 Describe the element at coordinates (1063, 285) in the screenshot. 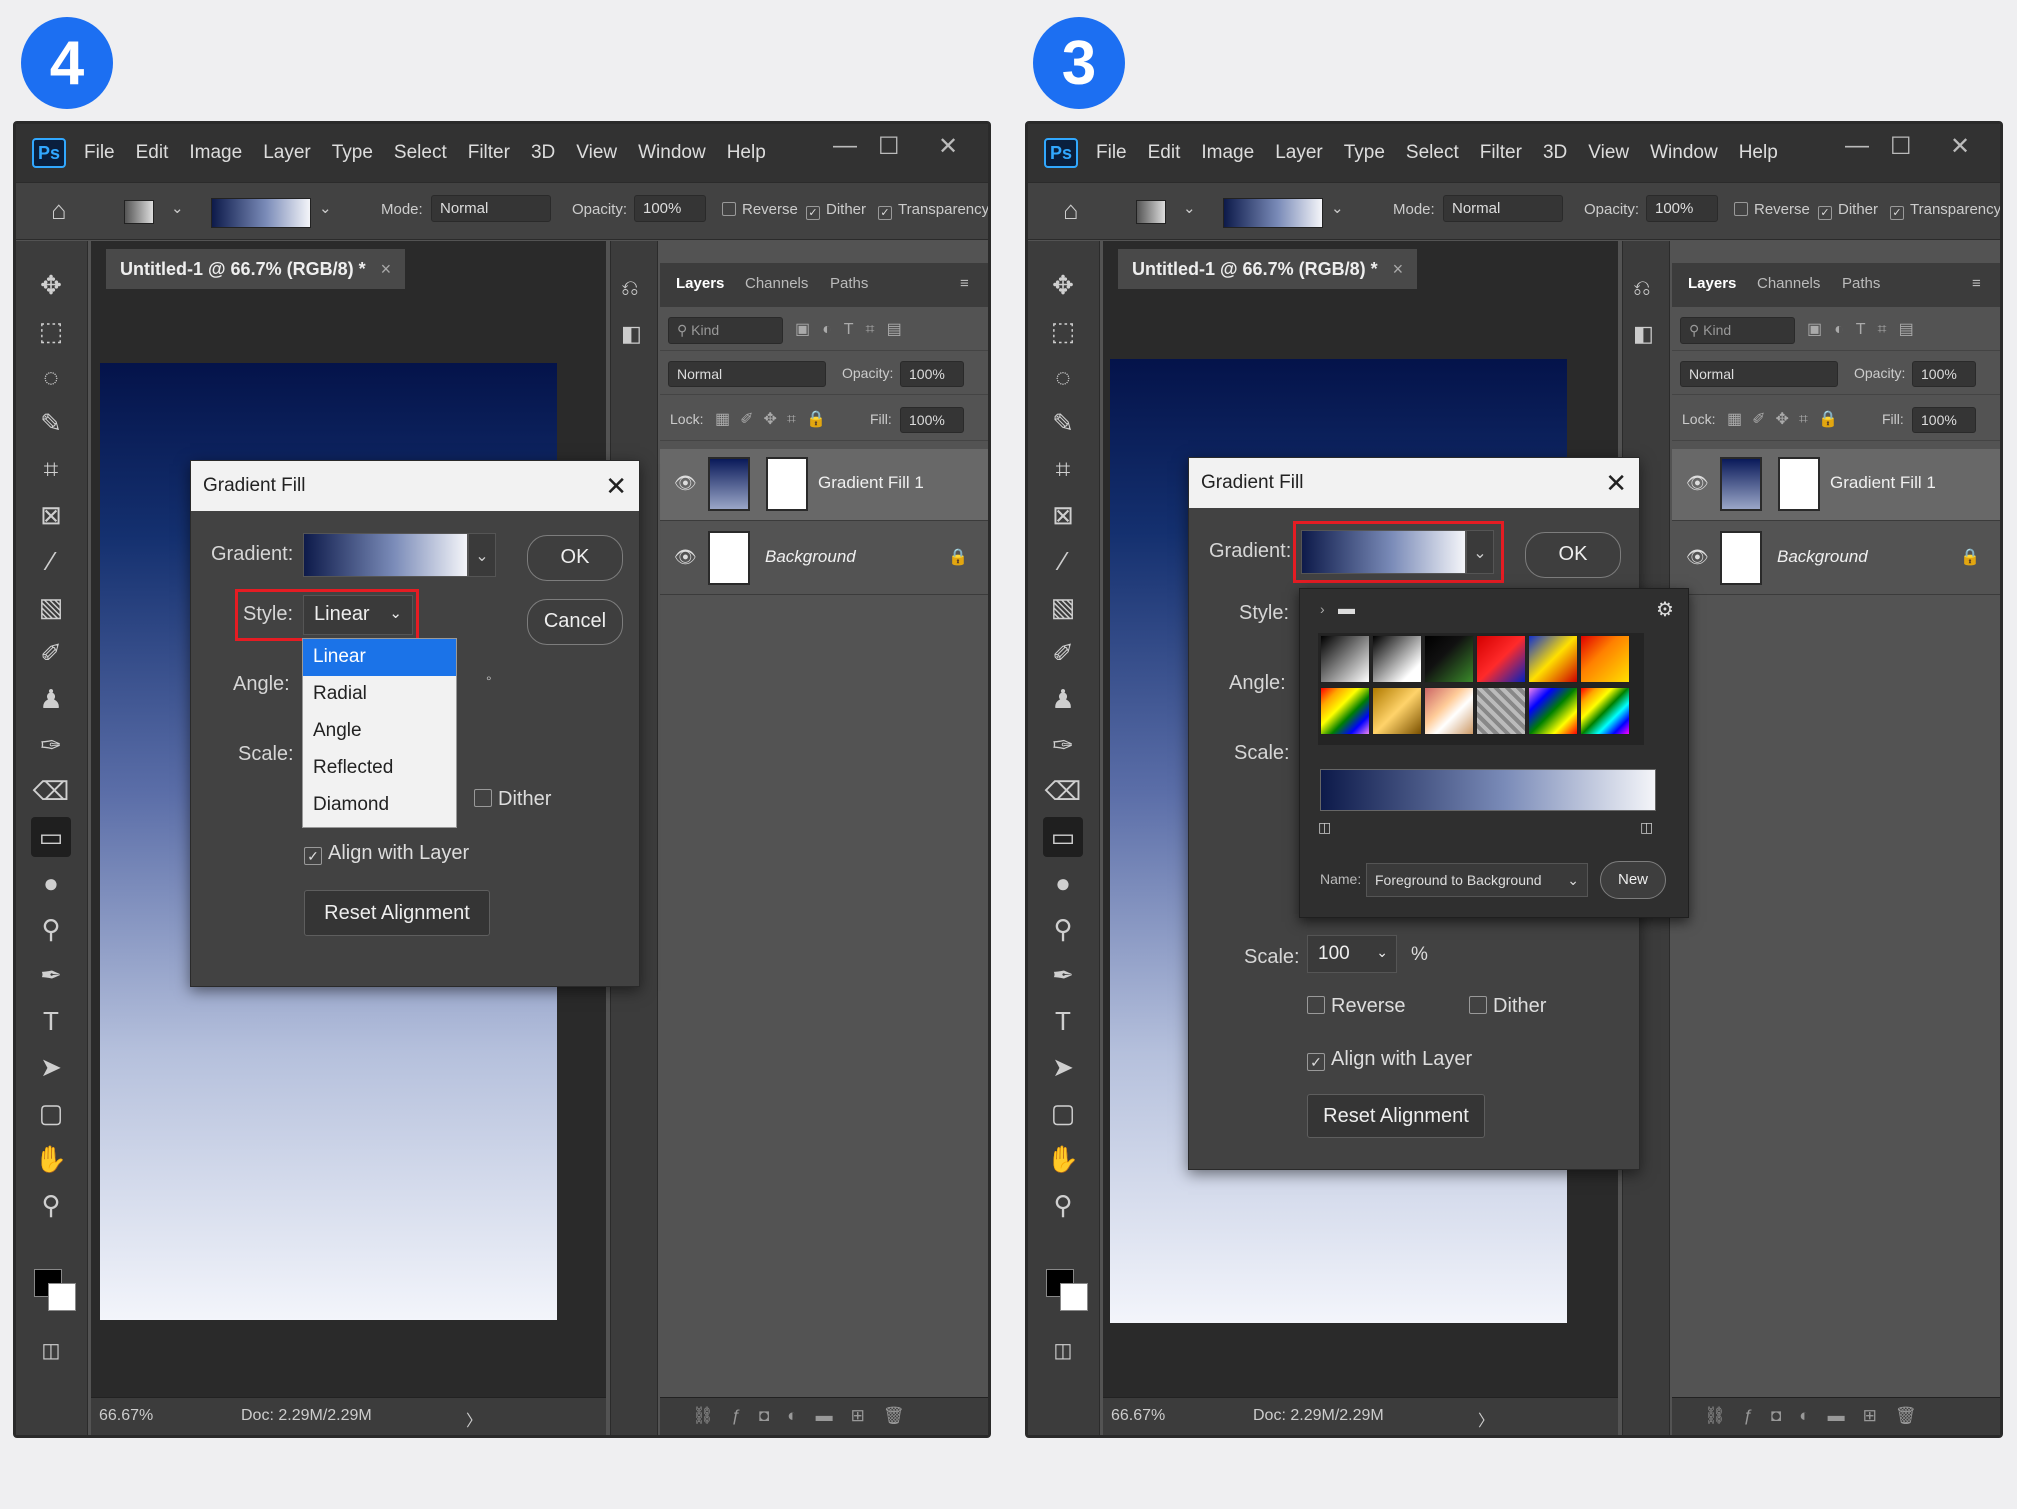

I see `move-tool-icon: ✥` at that location.